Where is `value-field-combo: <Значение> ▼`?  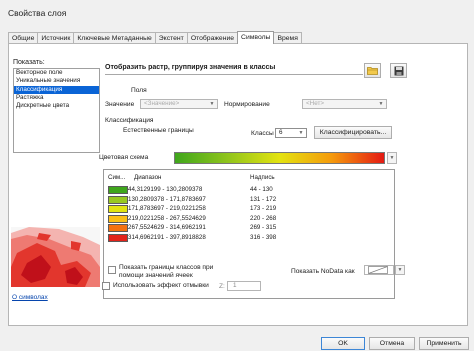 value-field-combo: <Значение> ▼ is located at coordinates (179, 104).